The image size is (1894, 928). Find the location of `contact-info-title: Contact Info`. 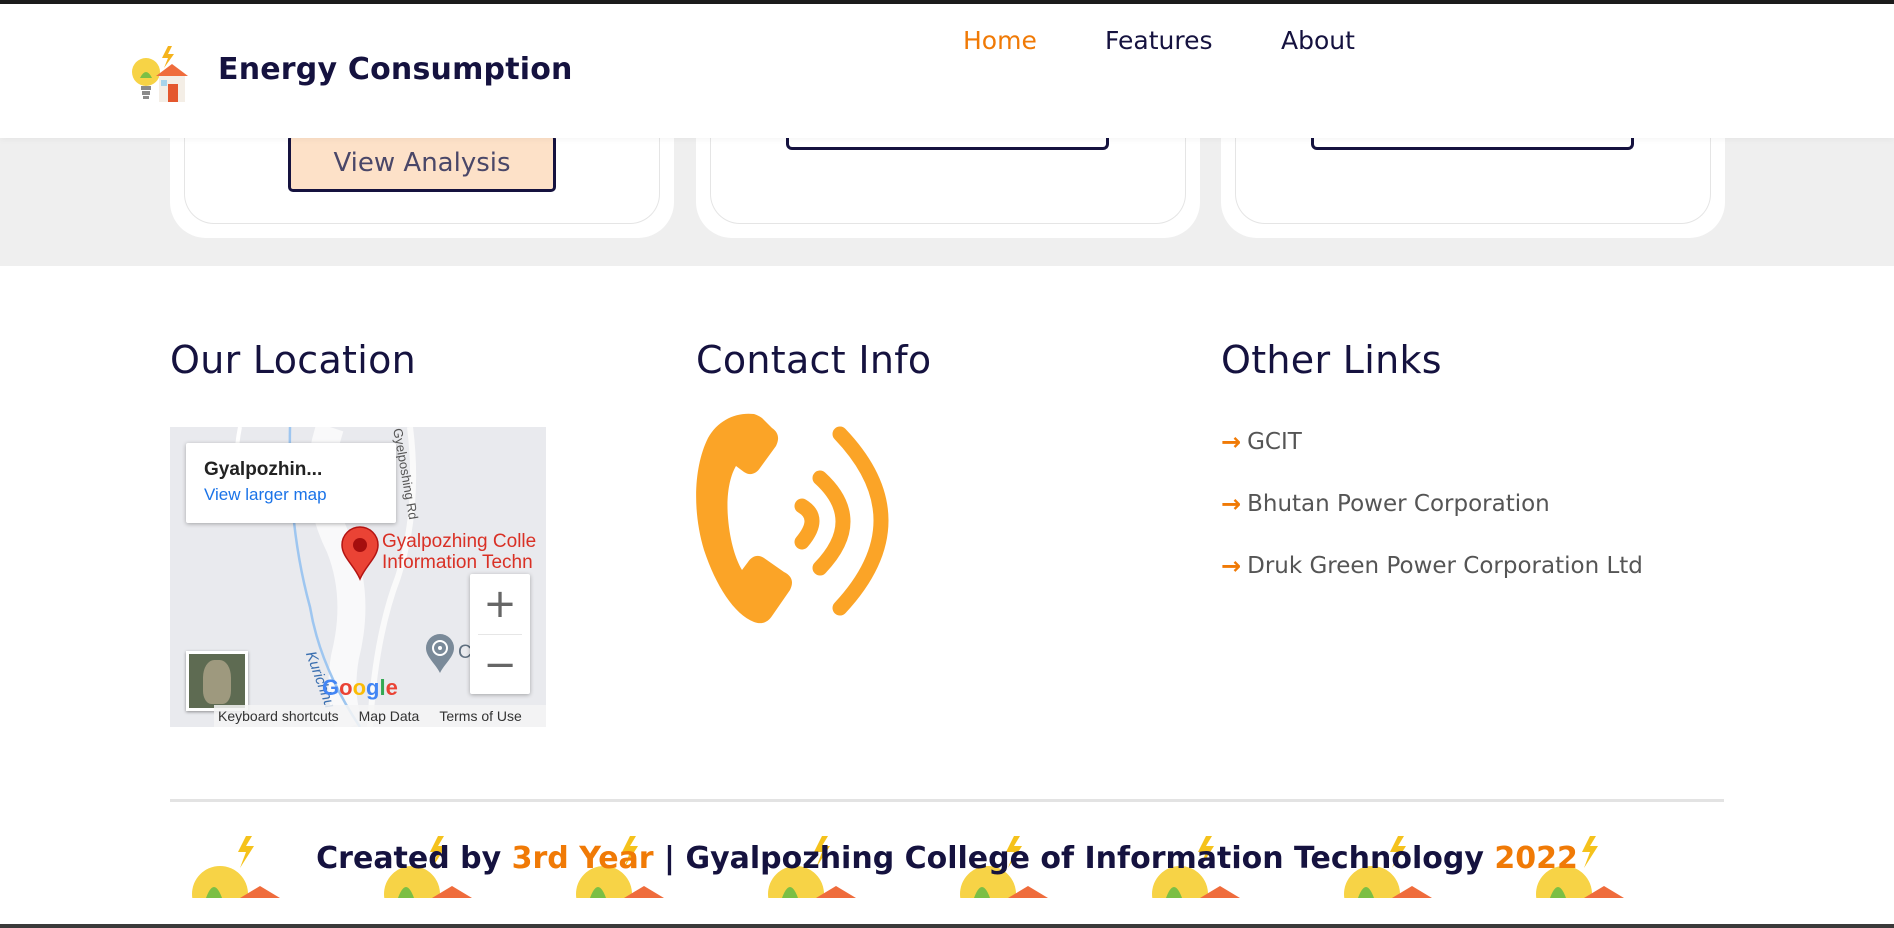

contact-info-title: Contact Info is located at coordinates (814, 360).